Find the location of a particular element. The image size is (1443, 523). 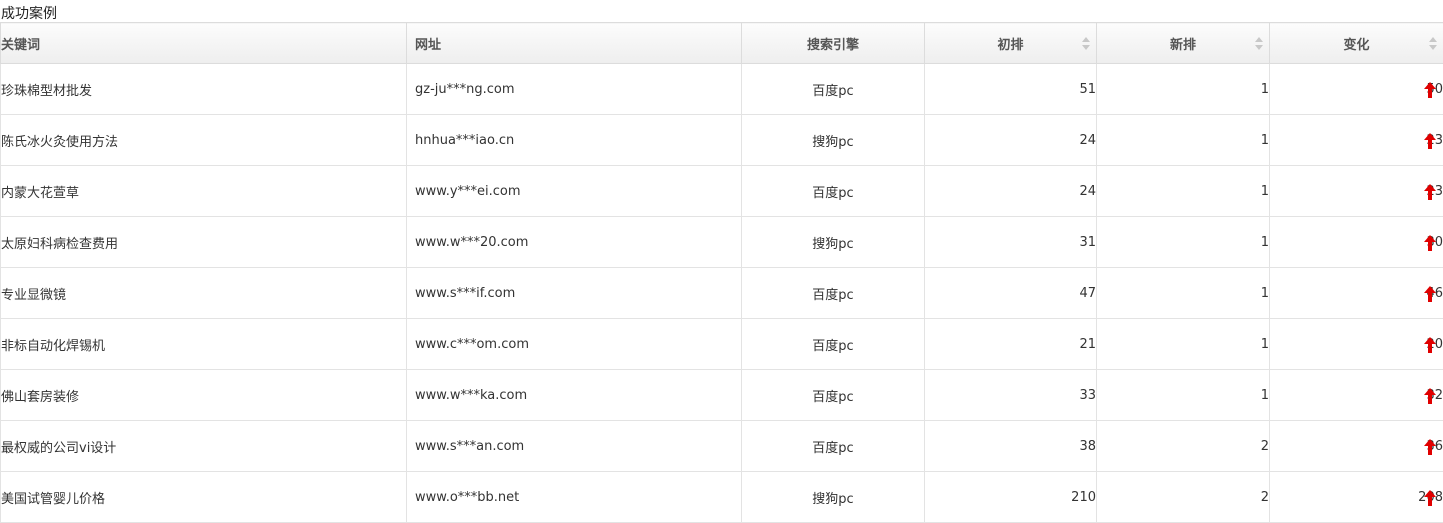

cell-change: 208 is located at coordinates (1356, 497).